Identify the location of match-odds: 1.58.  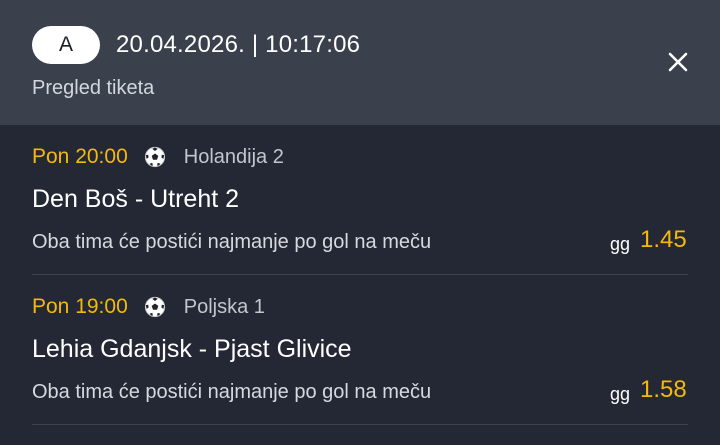
(663, 389).